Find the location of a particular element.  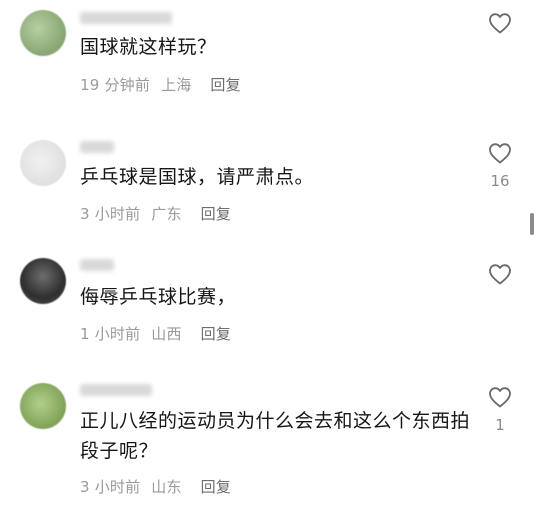

comment-meta: 3 小时前 山东 回复 is located at coordinates (155, 486).